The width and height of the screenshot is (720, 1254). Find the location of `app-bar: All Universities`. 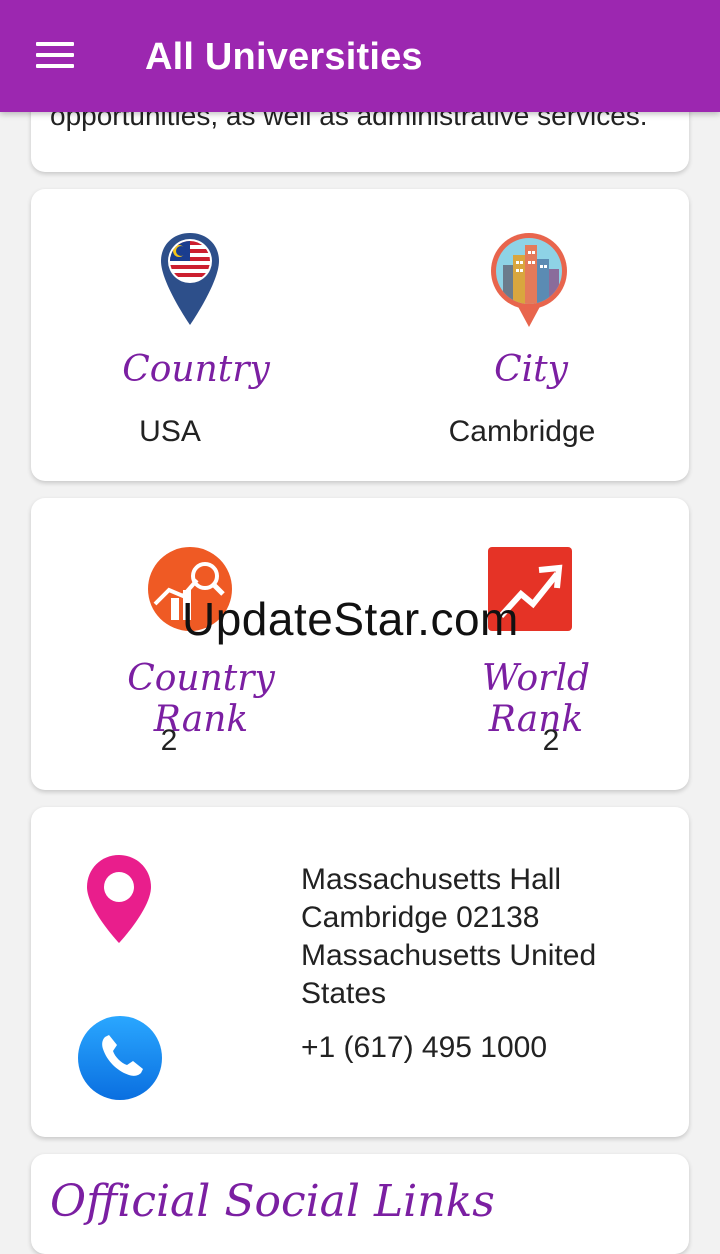

app-bar: All Universities is located at coordinates (360, 56).